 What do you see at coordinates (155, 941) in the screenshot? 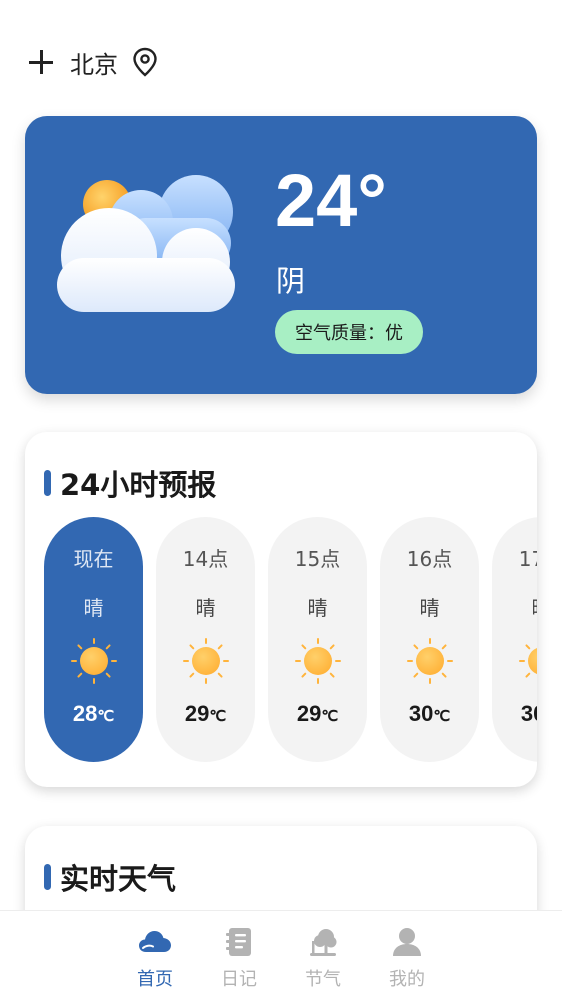
I see `cloud-icon` at bounding box center [155, 941].